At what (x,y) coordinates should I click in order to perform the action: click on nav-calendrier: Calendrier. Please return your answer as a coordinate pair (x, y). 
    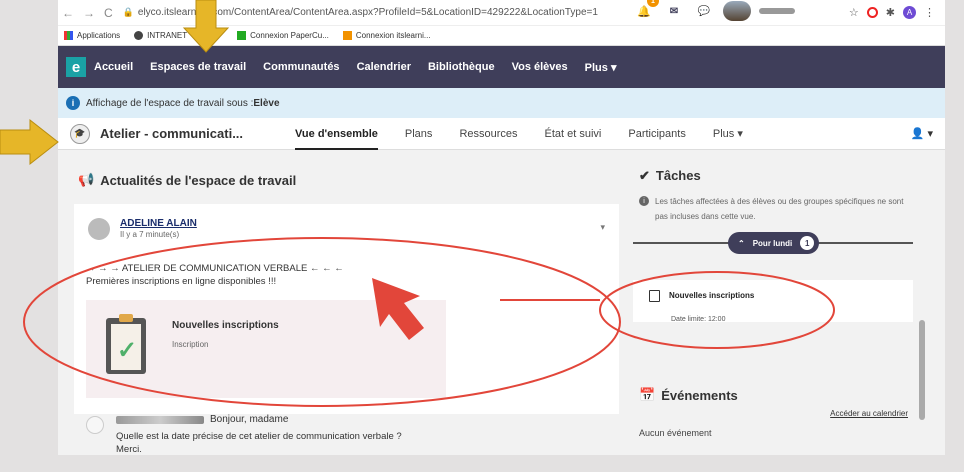
    Looking at the image, I should click on (384, 67).